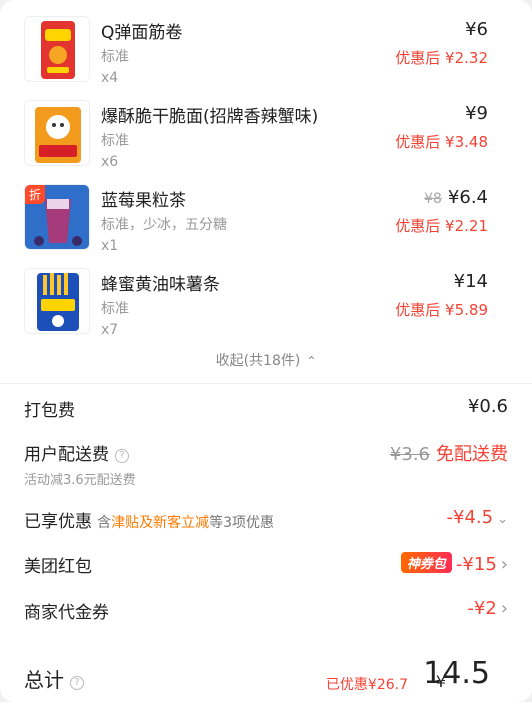 This screenshot has height=702, width=532. I want to click on price-value: ¥6, so click(476, 29).